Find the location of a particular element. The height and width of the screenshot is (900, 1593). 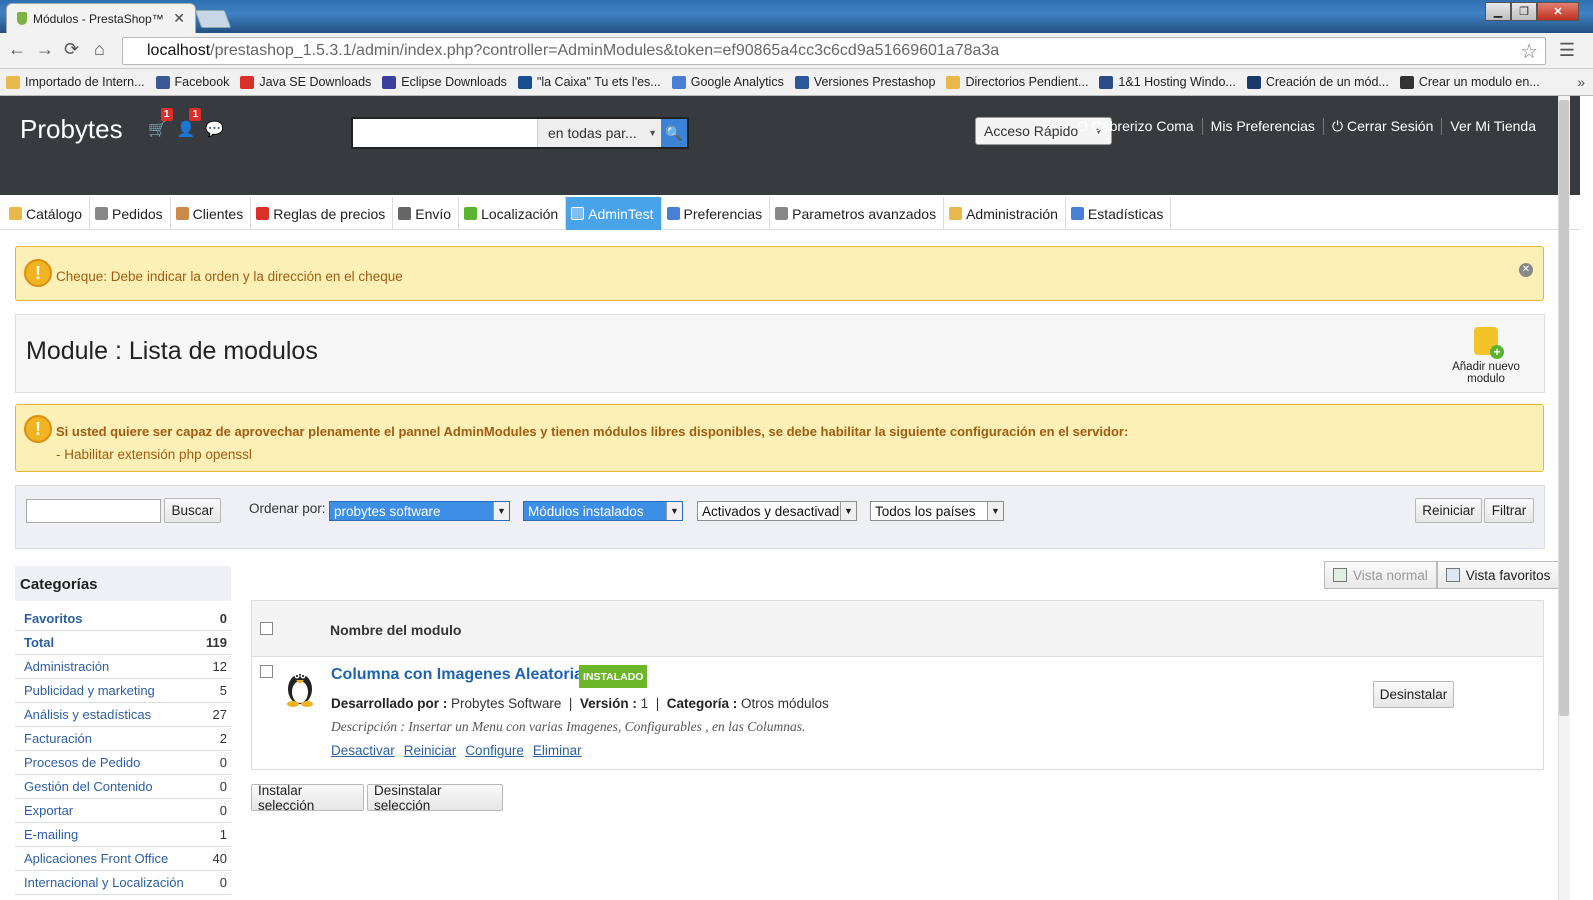

browser-menu-icon: ☰ is located at coordinates (1567, 50).